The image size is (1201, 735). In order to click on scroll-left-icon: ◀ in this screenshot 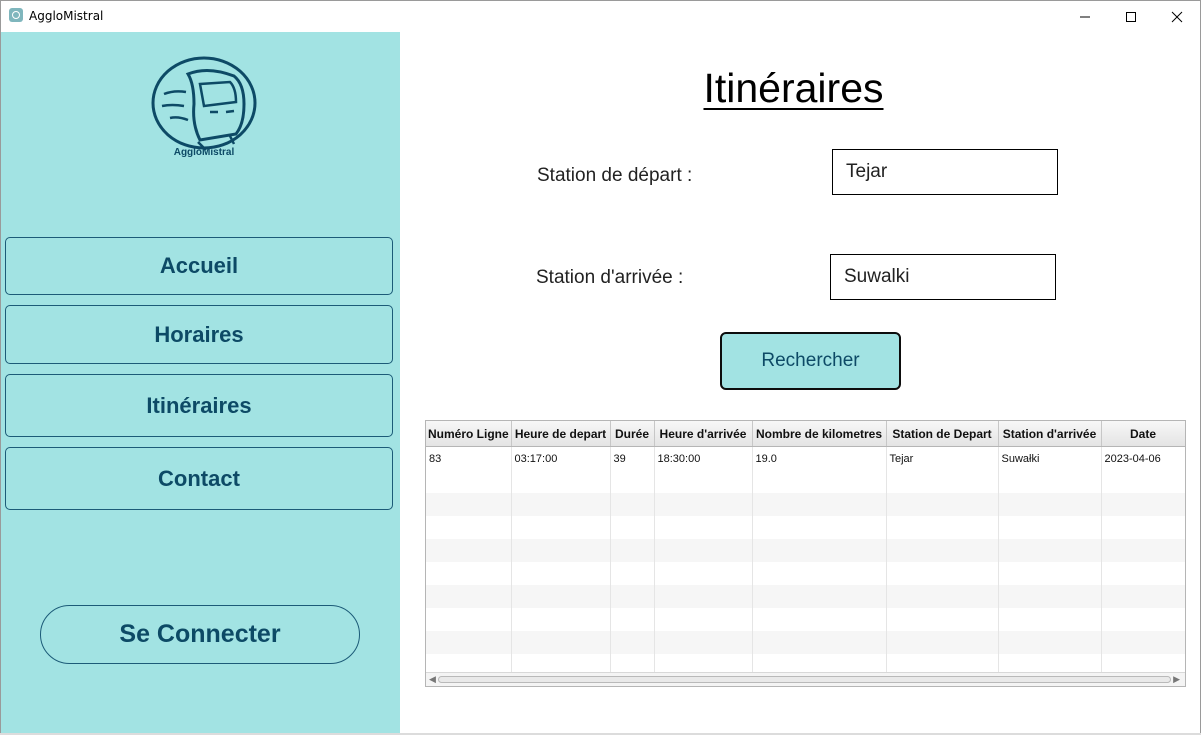, I will do `click(432, 680)`.